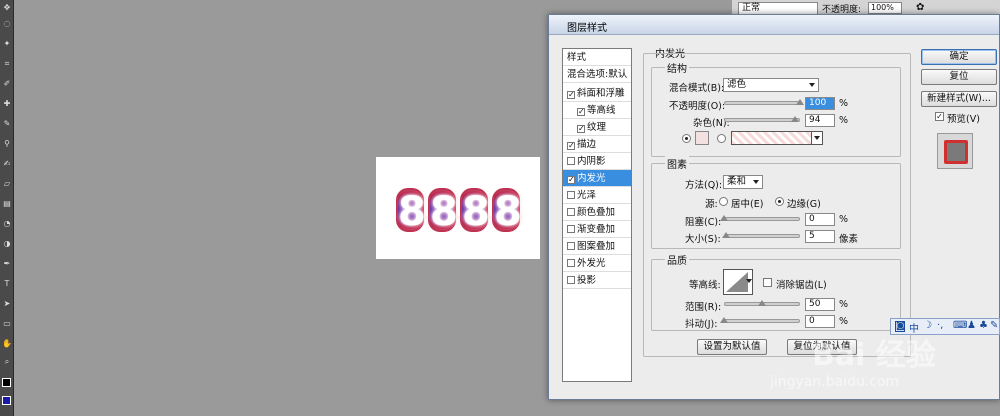 The image size is (1000, 416). I want to click on eyedropper-tool-icon: ✐, so click(7, 84).